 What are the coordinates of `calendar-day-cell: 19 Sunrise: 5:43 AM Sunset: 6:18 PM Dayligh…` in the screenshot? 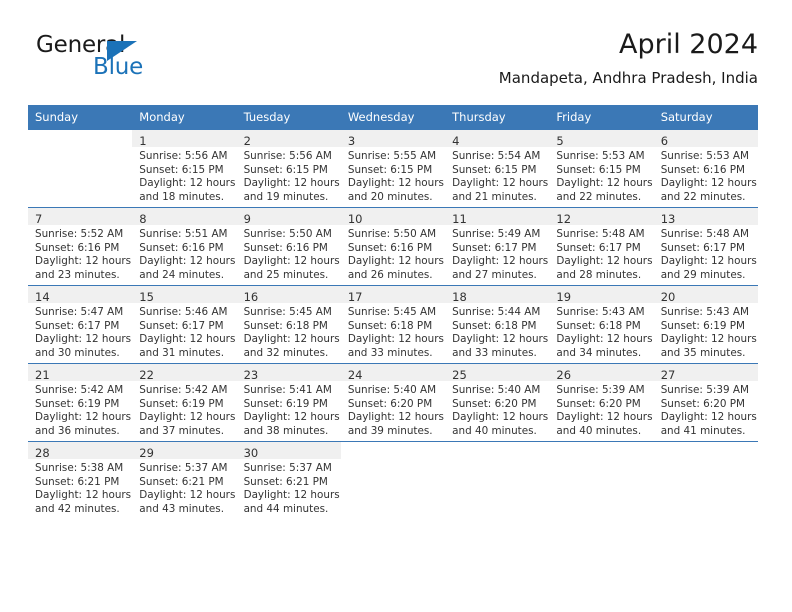 It's located at (601, 324).